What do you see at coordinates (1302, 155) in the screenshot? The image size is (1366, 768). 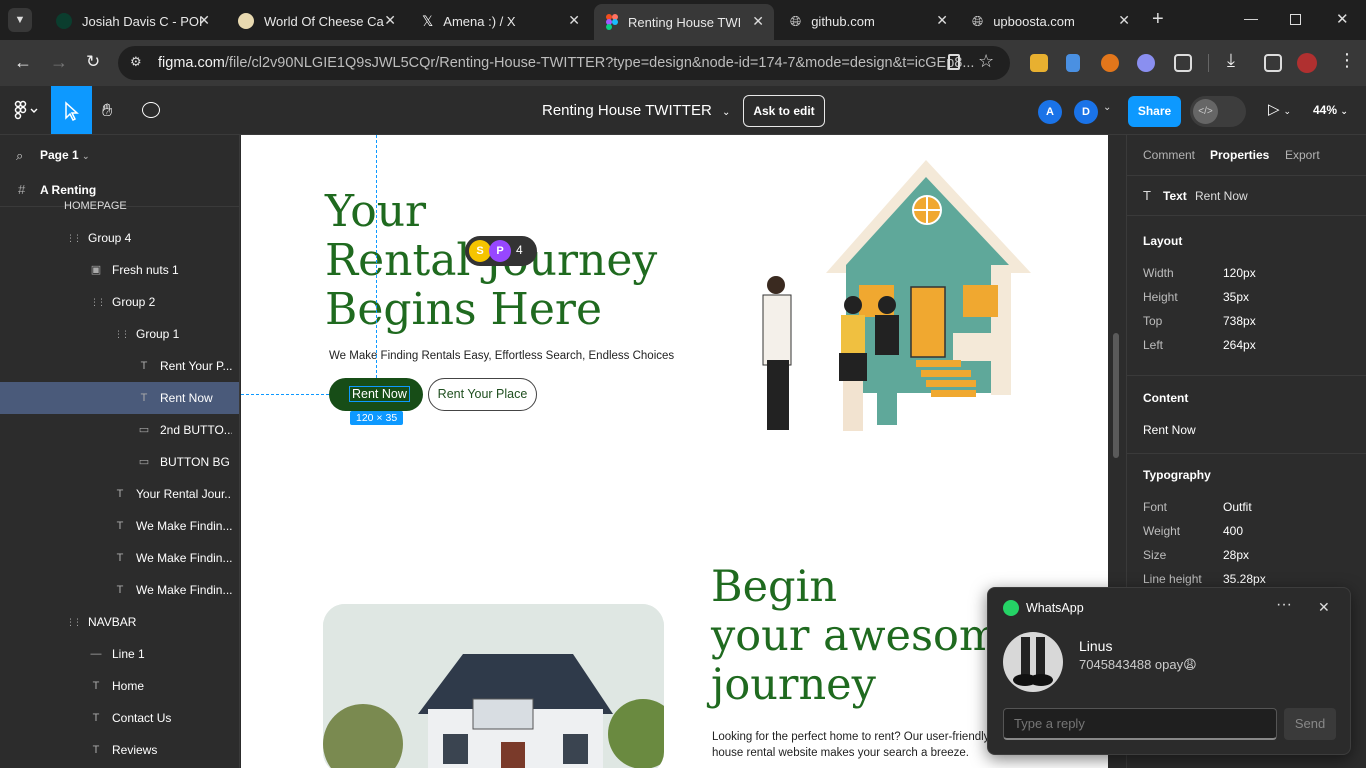 I see `tab-export: Export` at bounding box center [1302, 155].